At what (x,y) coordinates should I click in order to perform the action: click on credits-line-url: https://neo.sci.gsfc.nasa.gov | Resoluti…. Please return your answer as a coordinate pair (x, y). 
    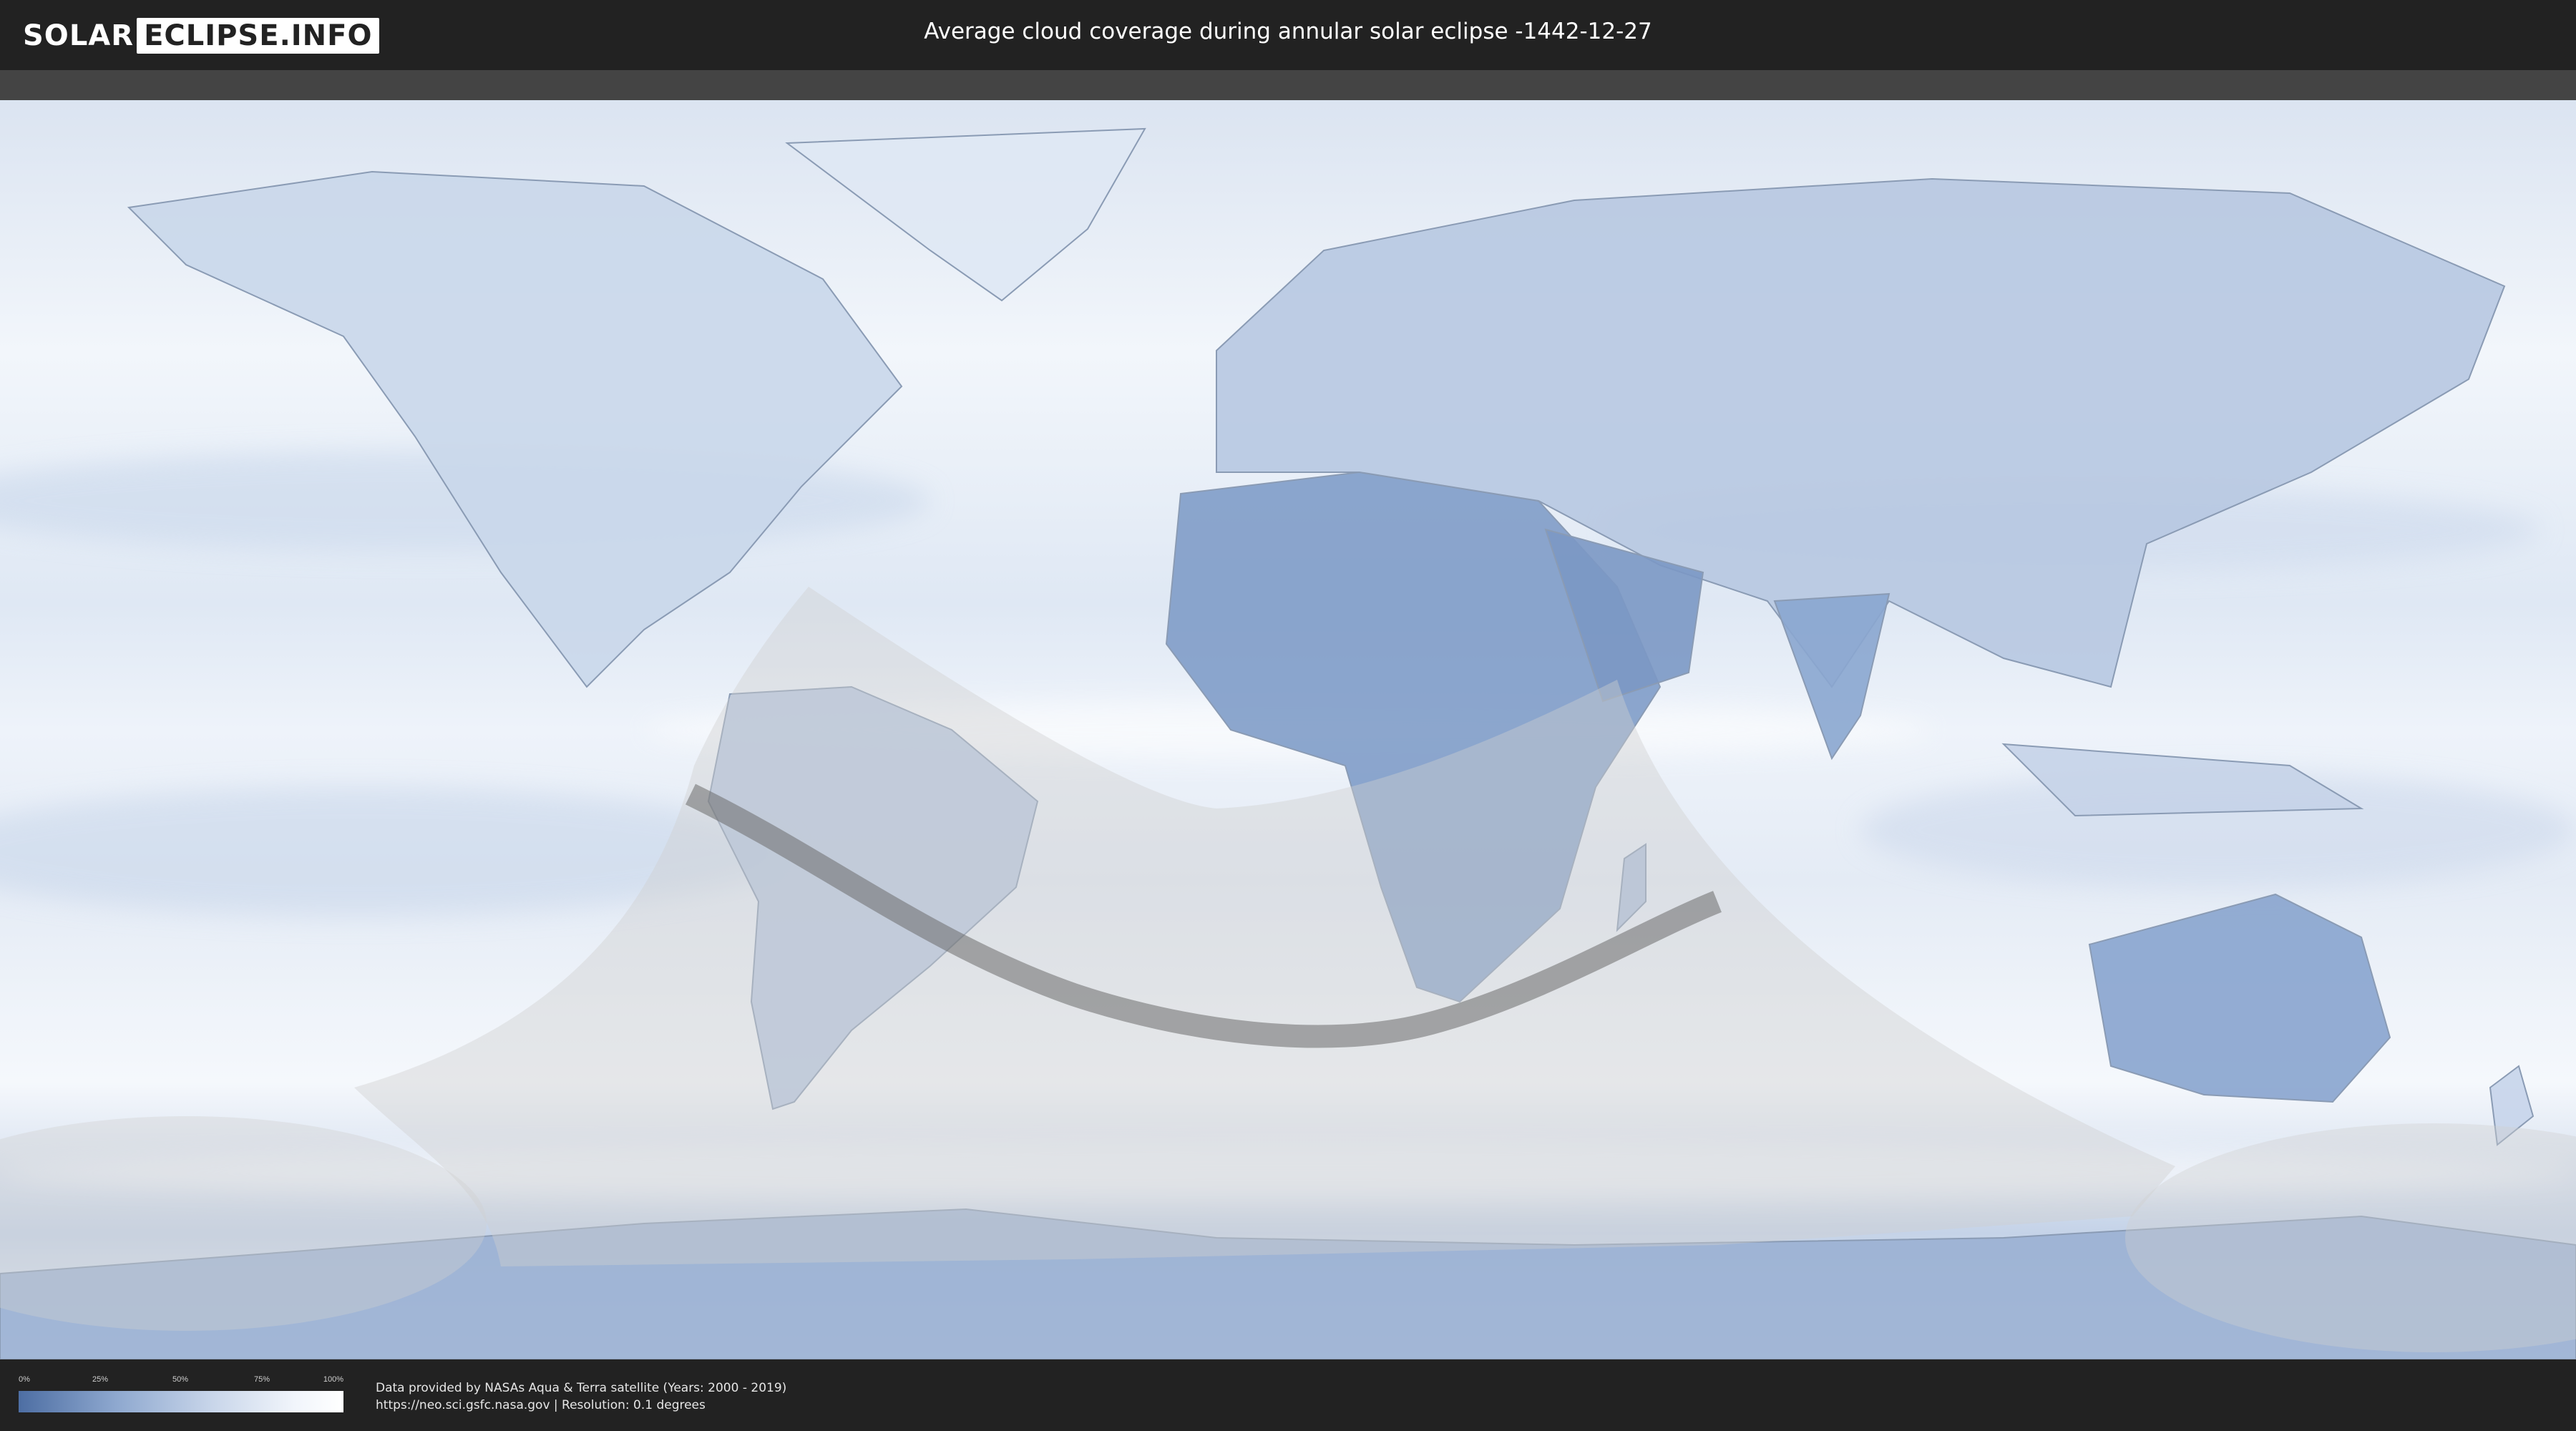
    Looking at the image, I should click on (581, 1405).